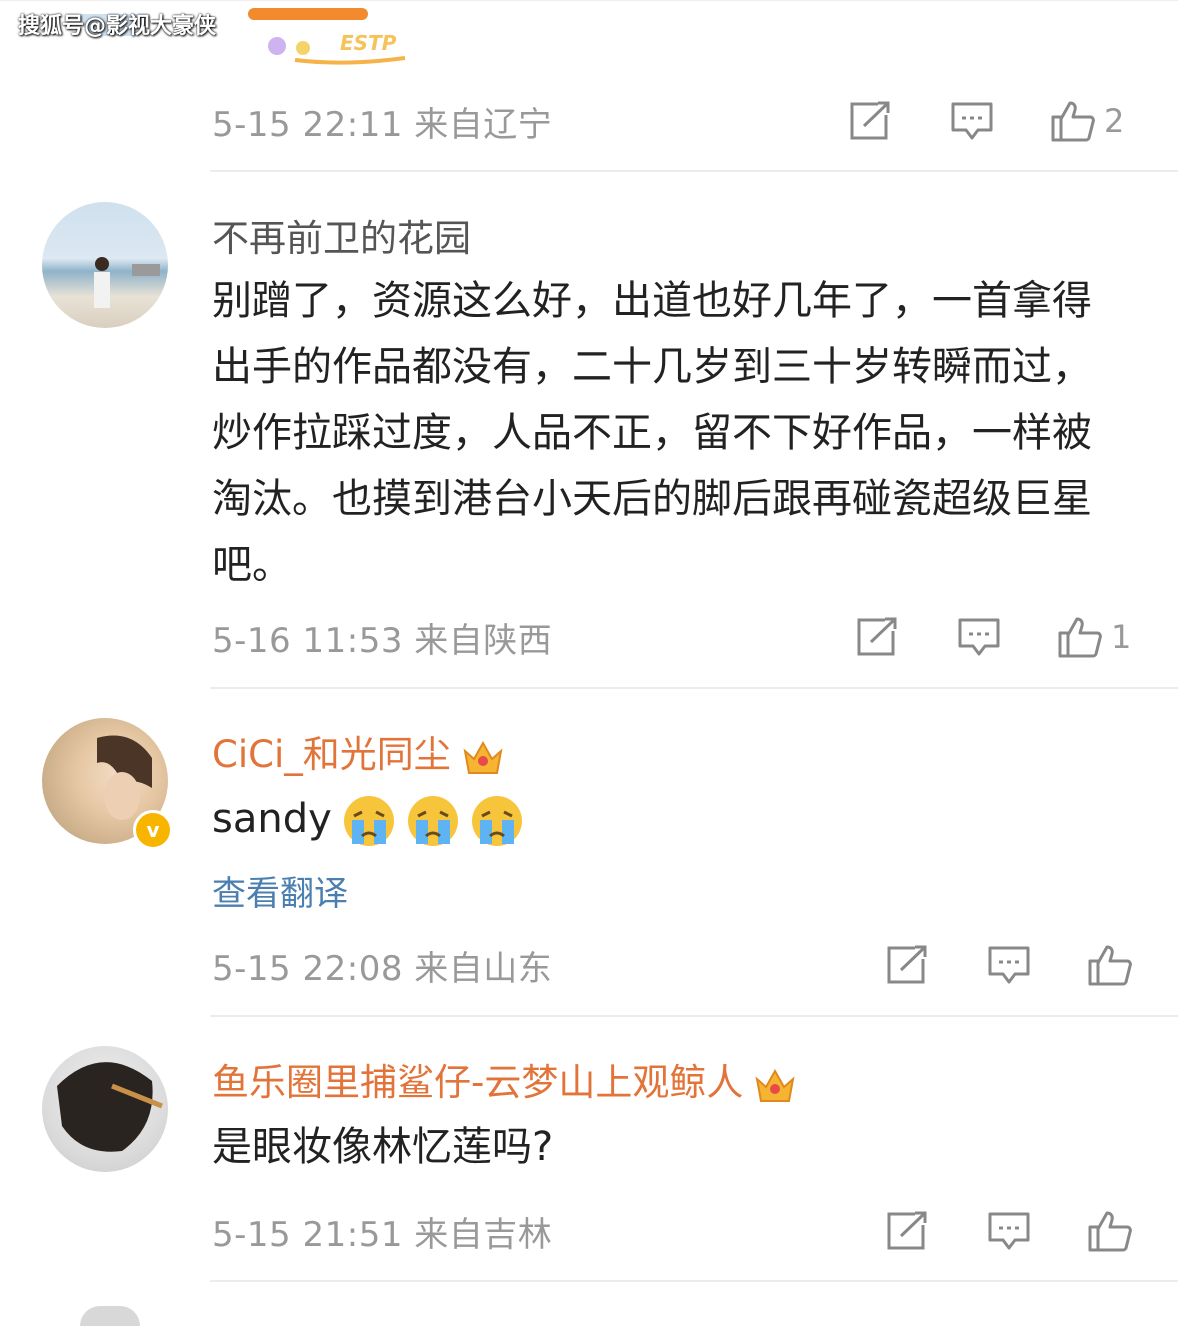  What do you see at coordinates (117, 26) in the screenshot?
I see `watermark: 搜狐号@影视大豪侠` at bounding box center [117, 26].